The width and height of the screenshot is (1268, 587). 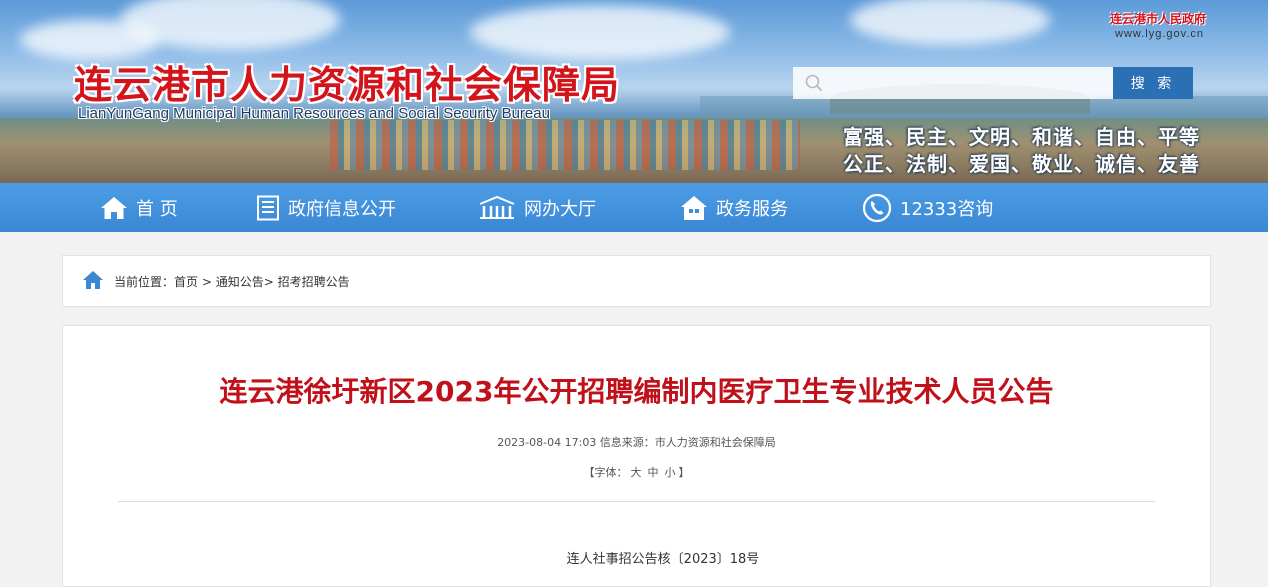 I want to click on nav-label: 首 页, so click(x=157, y=209).